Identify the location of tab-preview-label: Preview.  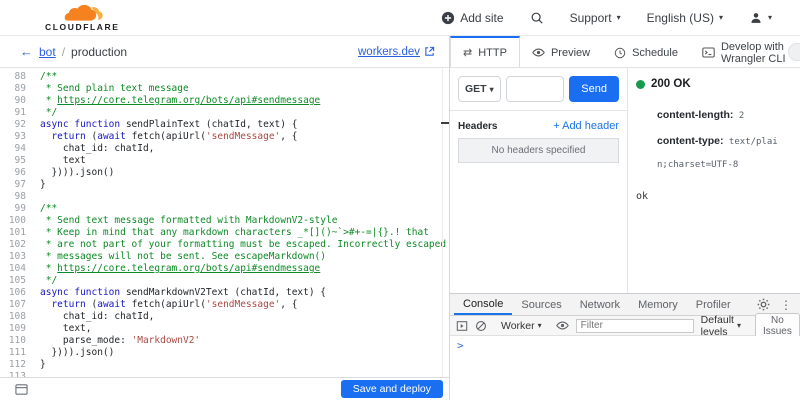
(570, 52).